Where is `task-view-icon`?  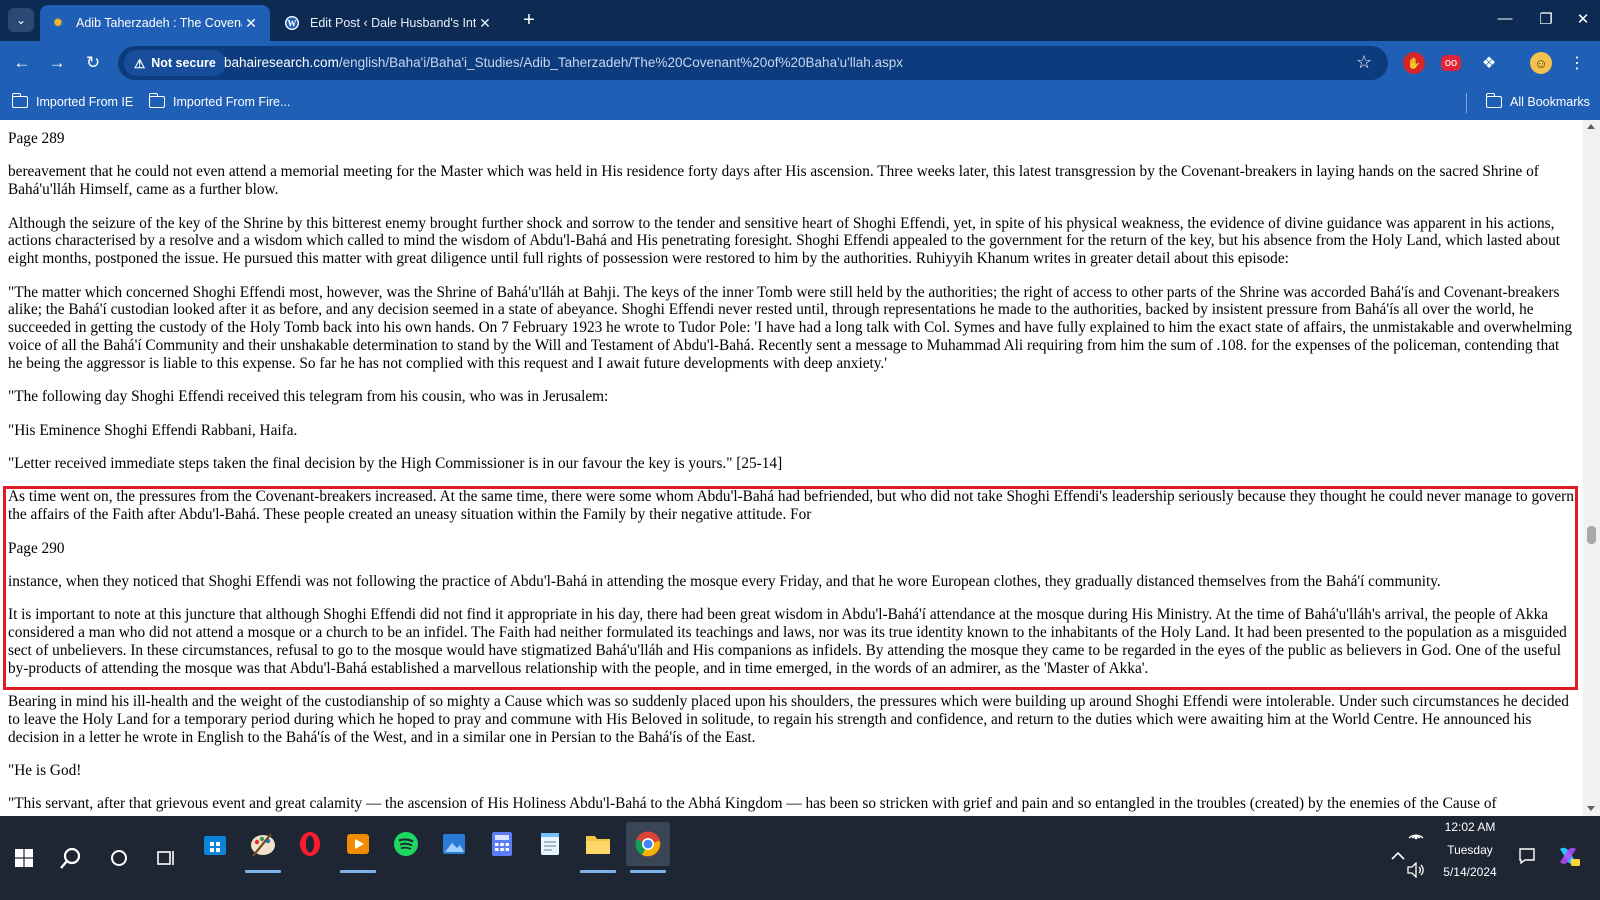 task-view-icon is located at coordinates (167, 858).